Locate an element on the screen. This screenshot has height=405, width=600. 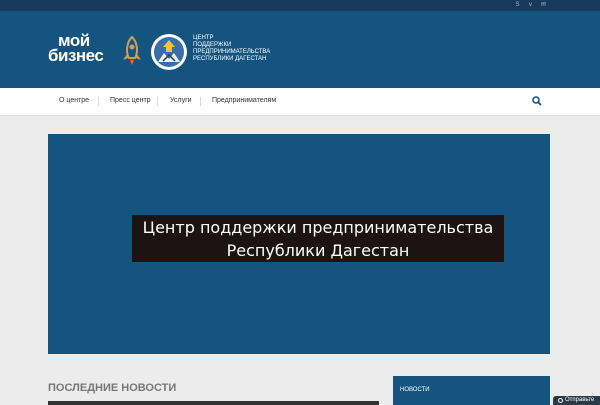
center-name-line-1: Центр is located at coordinates (203, 38).